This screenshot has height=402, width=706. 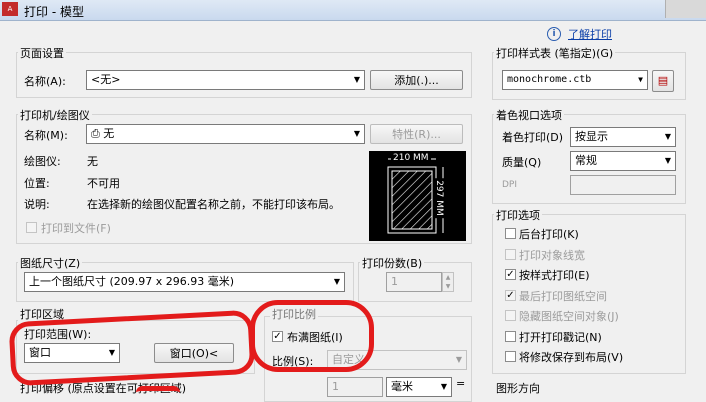 I want to click on dpi-input, so click(x=623, y=185).